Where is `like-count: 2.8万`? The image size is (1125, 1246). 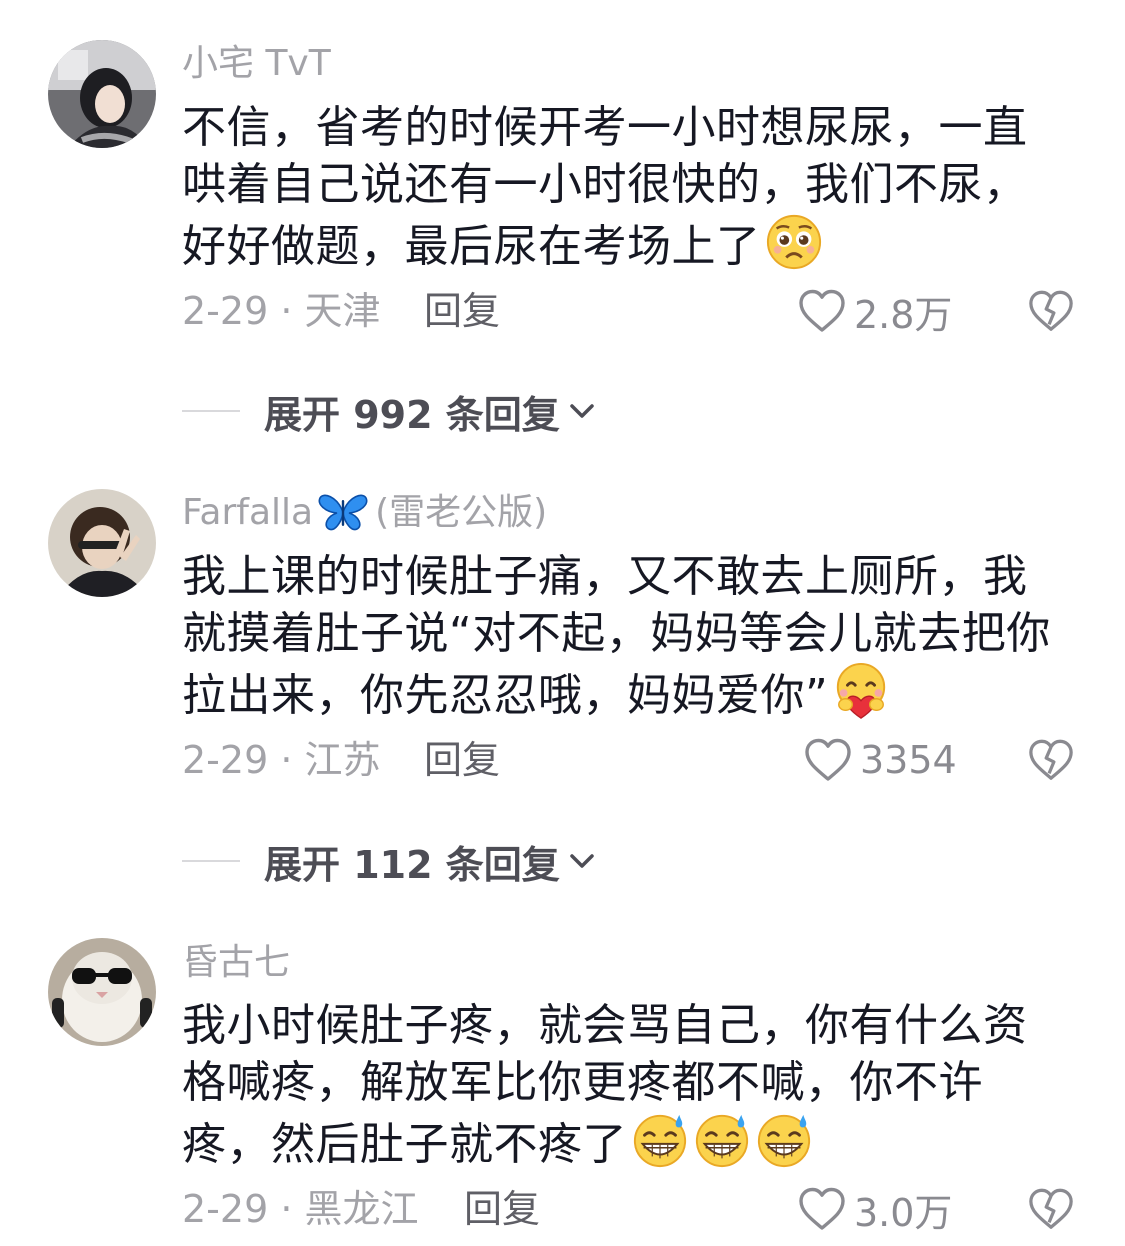
like-count: 2.8万 is located at coordinates (903, 314).